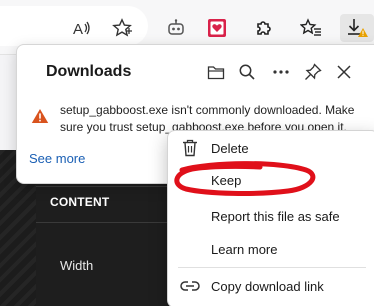 Image resolution: width=374 pixels, height=306 pixels. Describe the element at coordinates (77, 265) in the screenshot. I see `width-label: Width` at that location.